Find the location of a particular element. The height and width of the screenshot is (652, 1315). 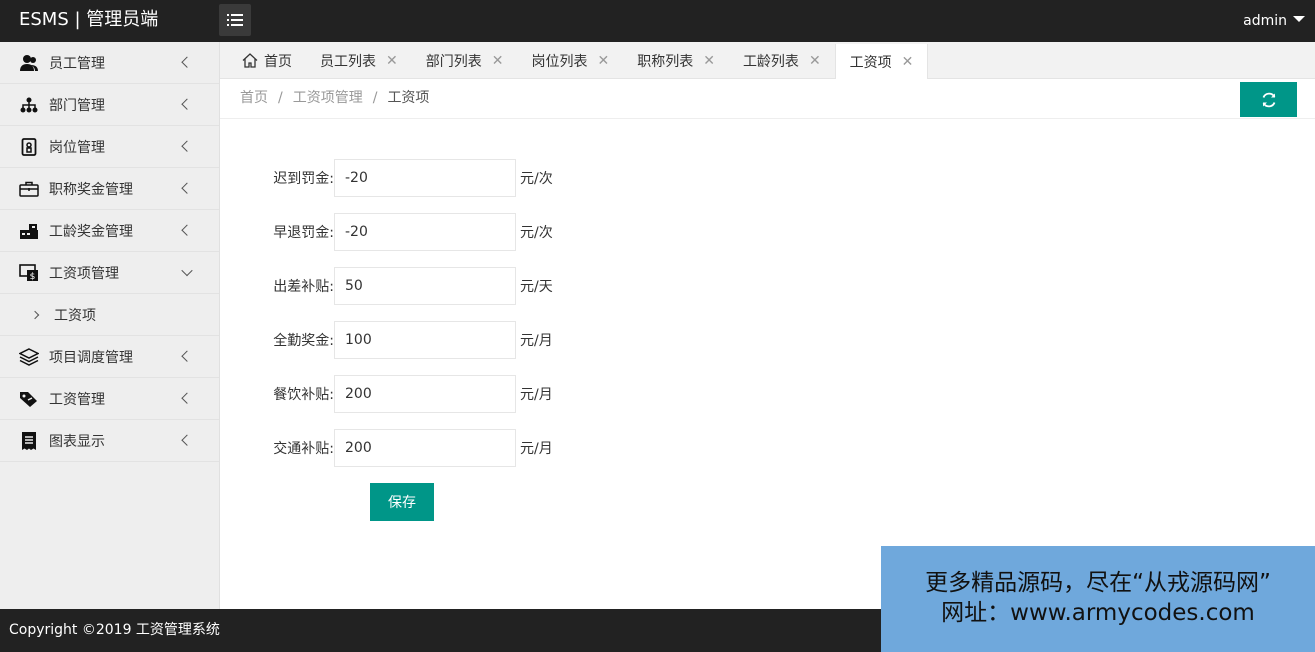

tab-salary-item: 工资项 ✕ is located at coordinates (881, 62).